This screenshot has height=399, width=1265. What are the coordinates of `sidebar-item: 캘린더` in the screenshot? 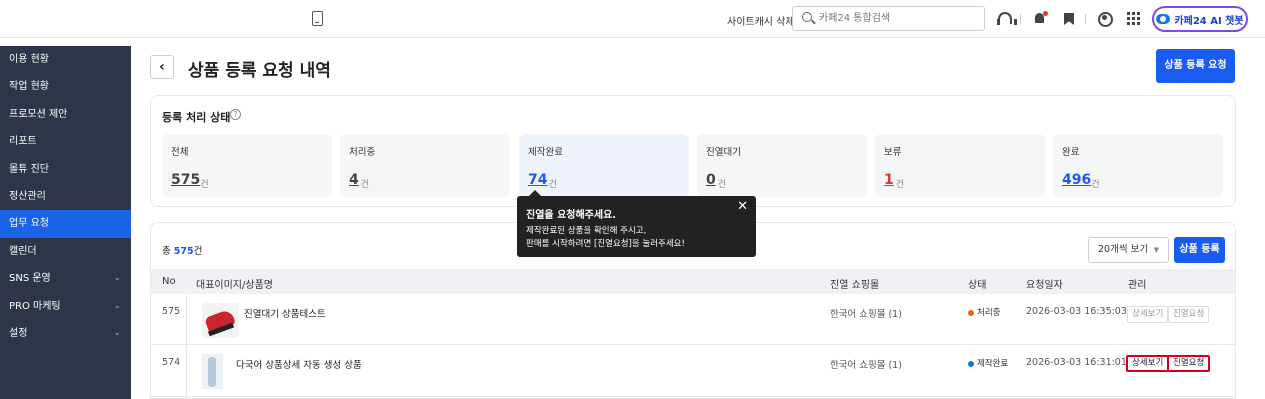 It's located at (65, 251).